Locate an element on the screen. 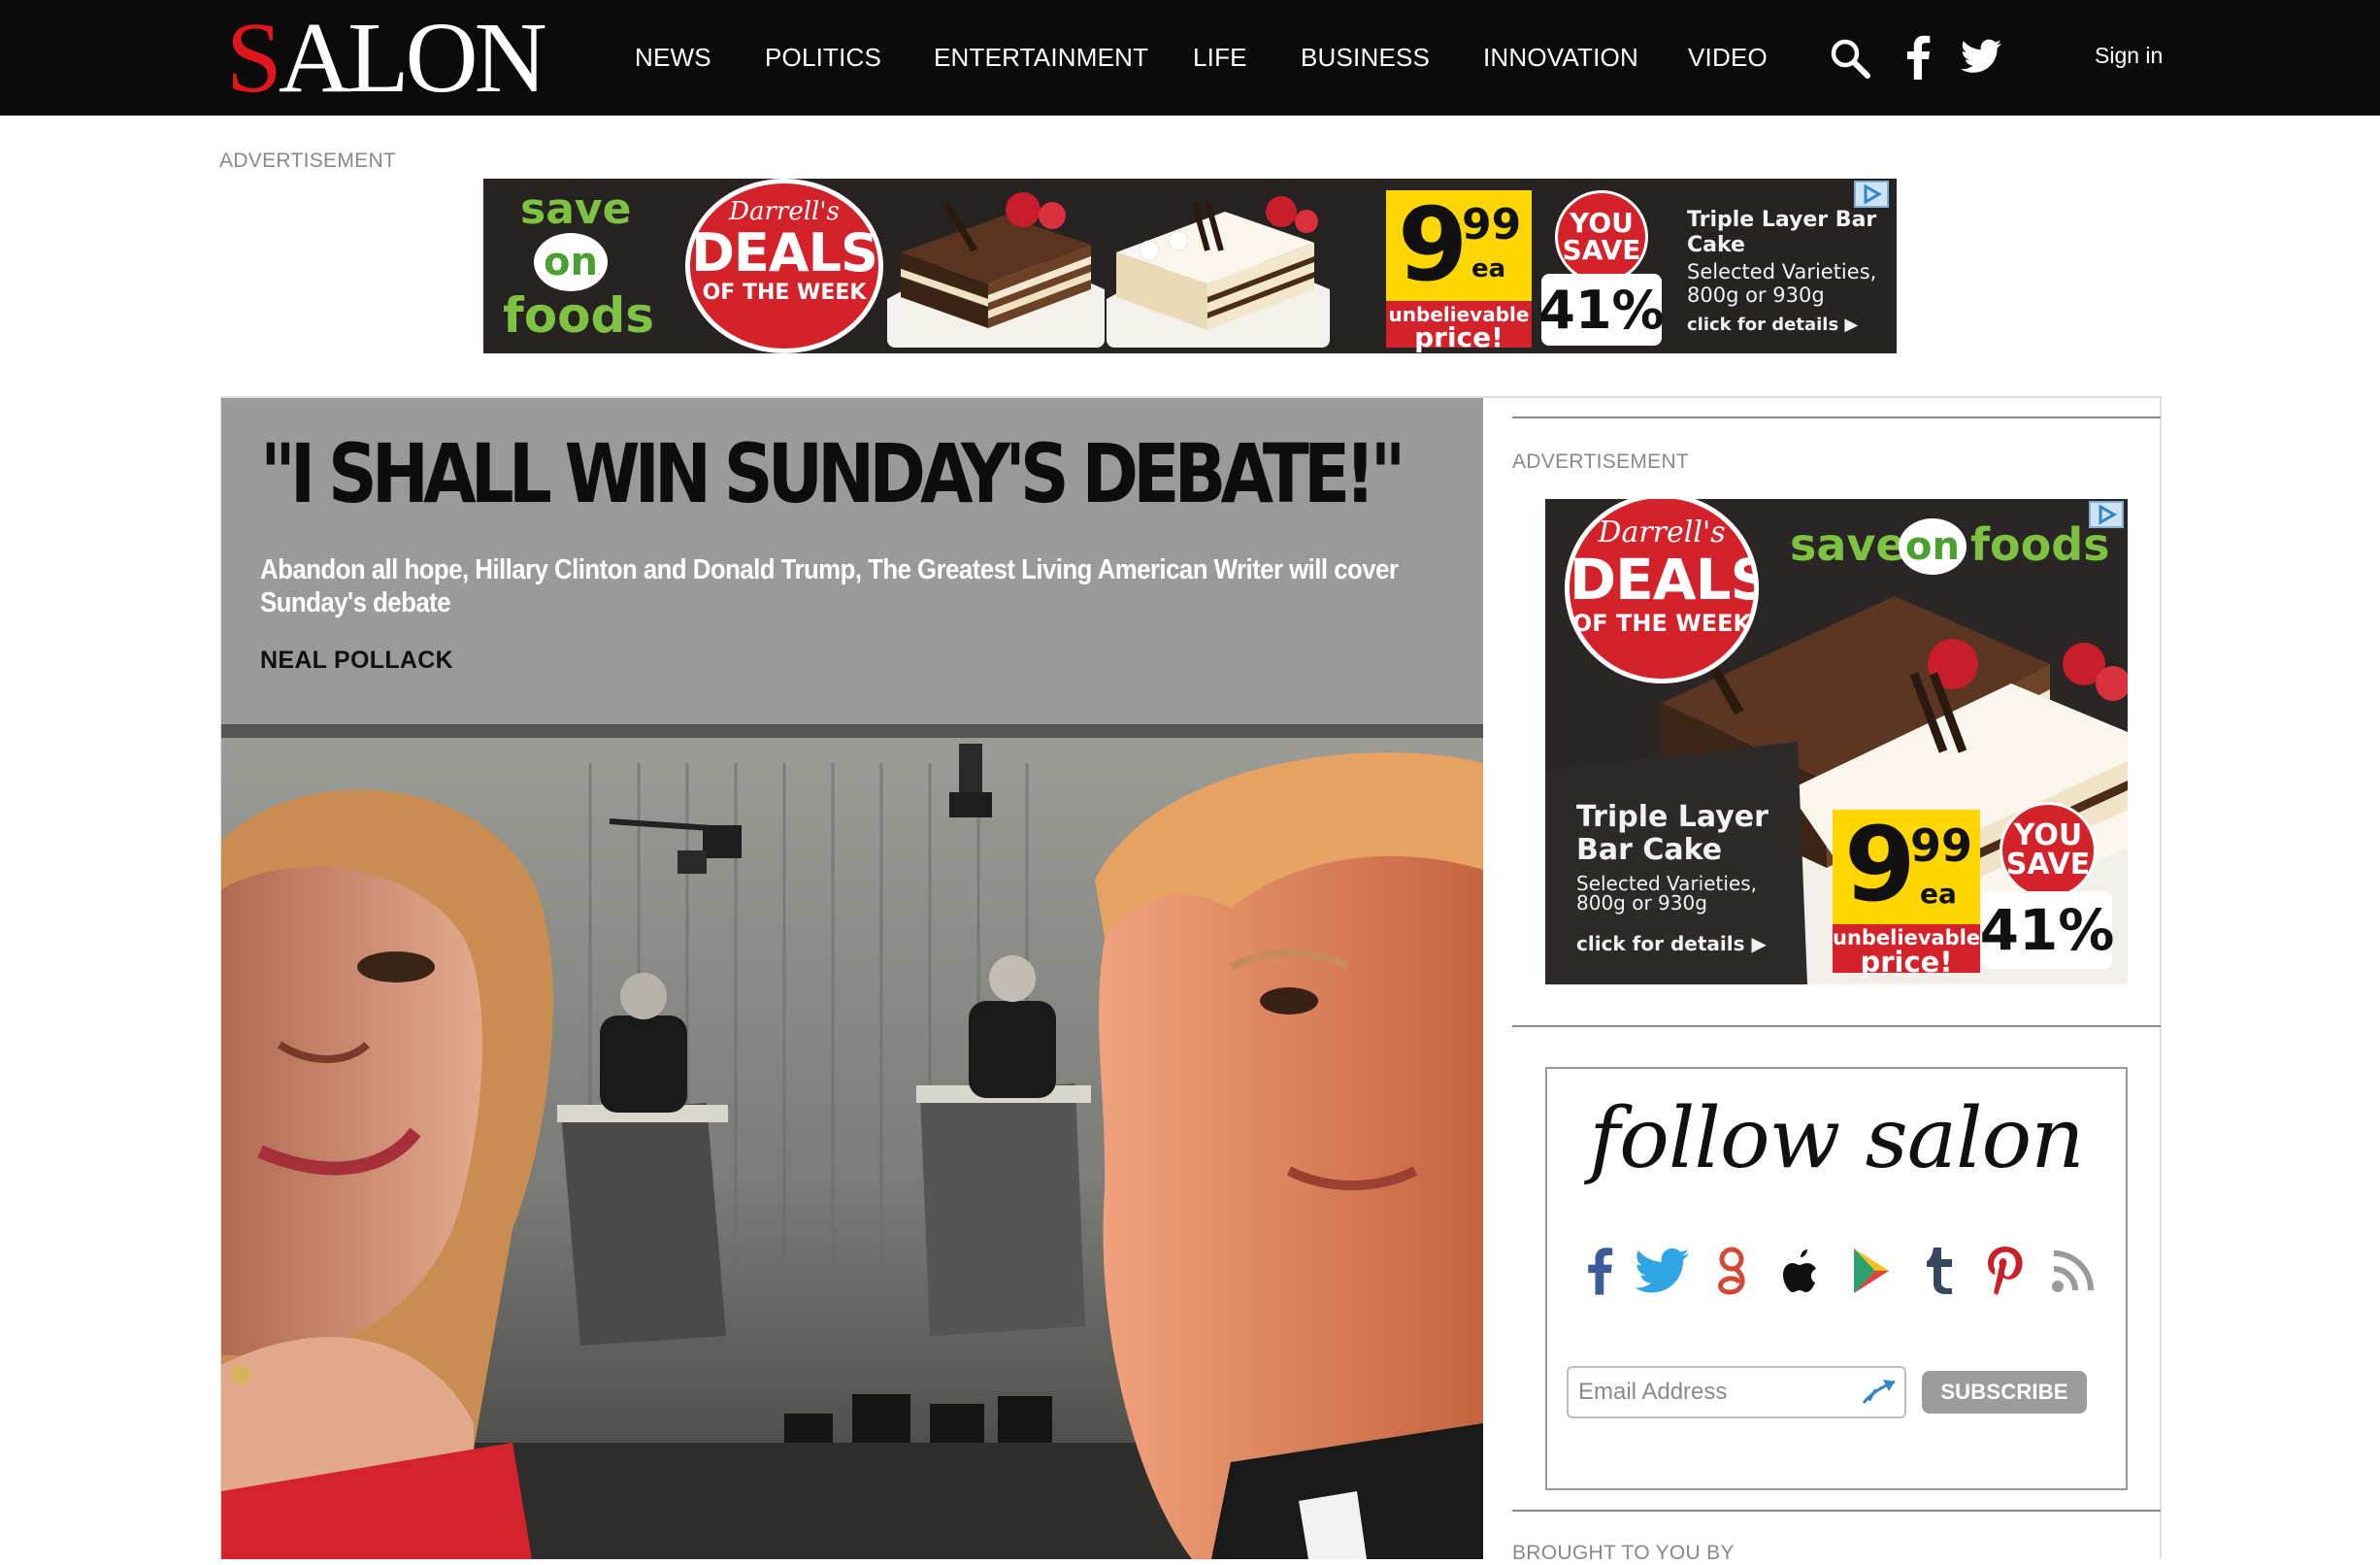 The image size is (2380, 1565). email-field is located at coordinates (1719, 1392).